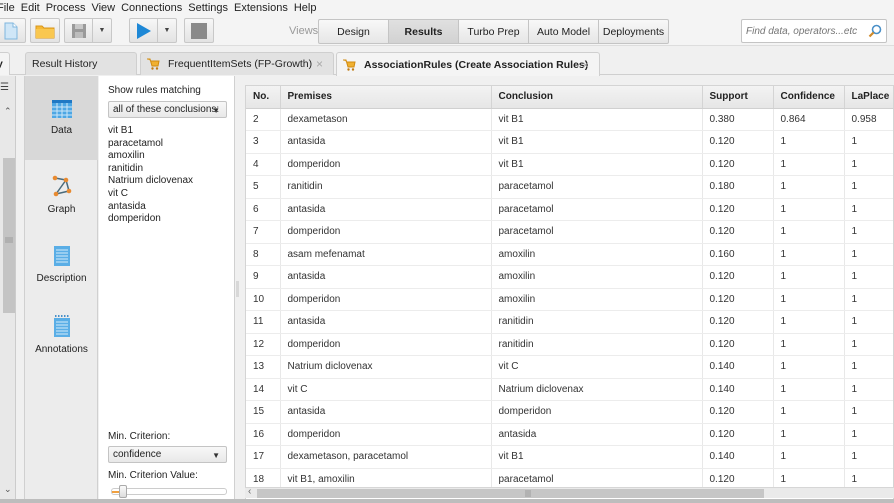 Image resolution: width=894 pixels, height=503 pixels. What do you see at coordinates (875, 32) in the screenshot?
I see `search-icon` at bounding box center [875, 32].